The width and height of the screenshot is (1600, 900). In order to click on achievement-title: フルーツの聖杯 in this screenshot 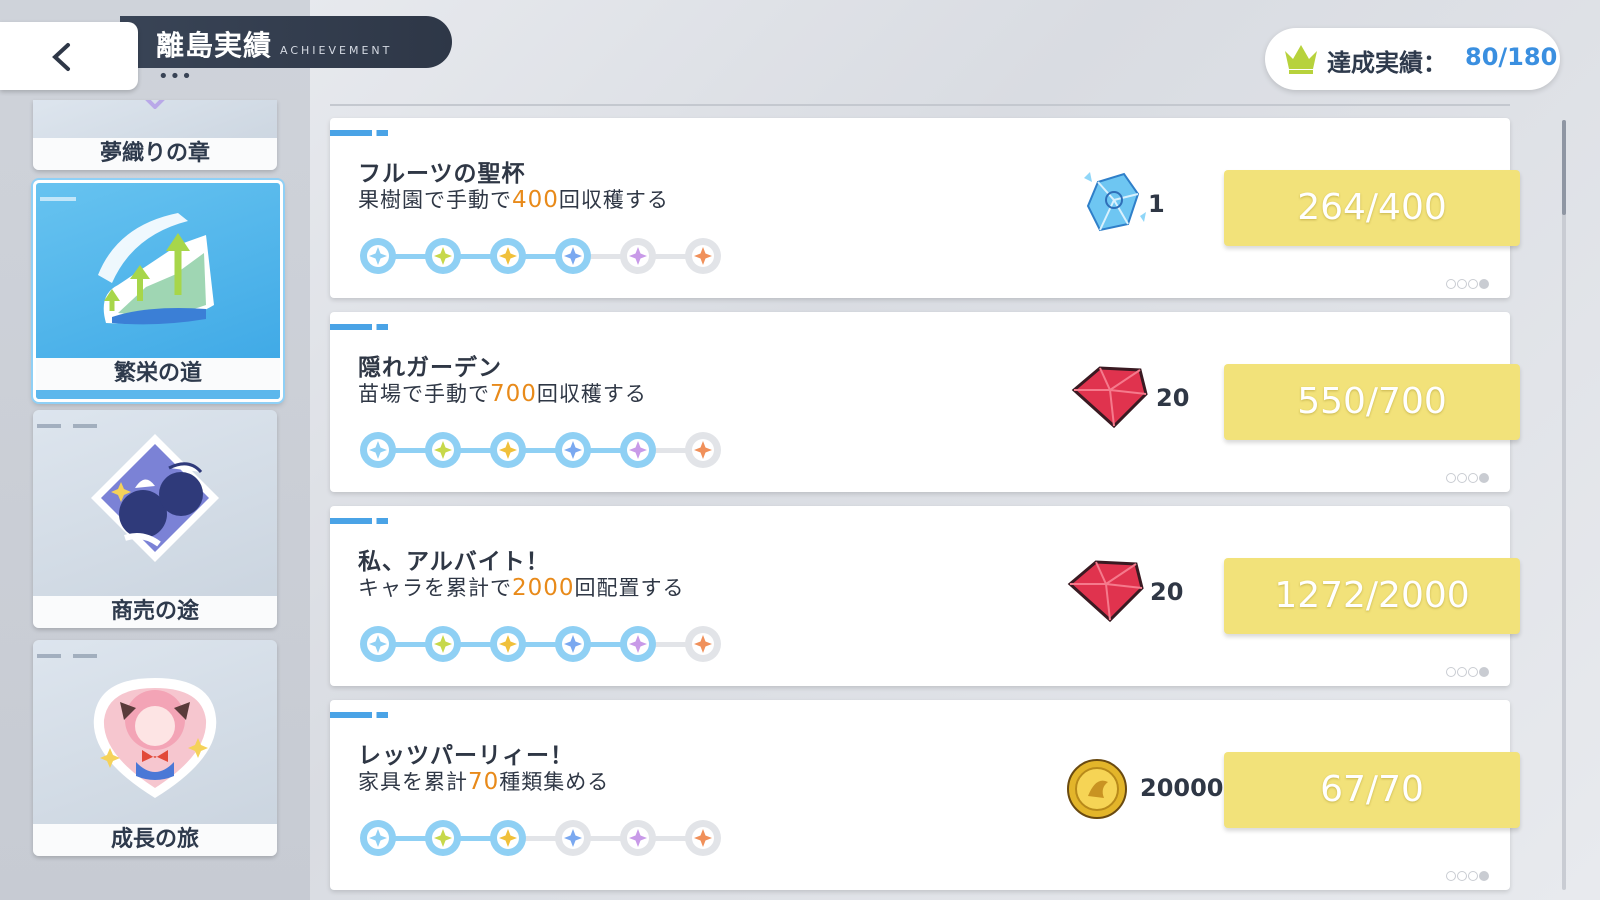, I will do `click(442, 174)`.